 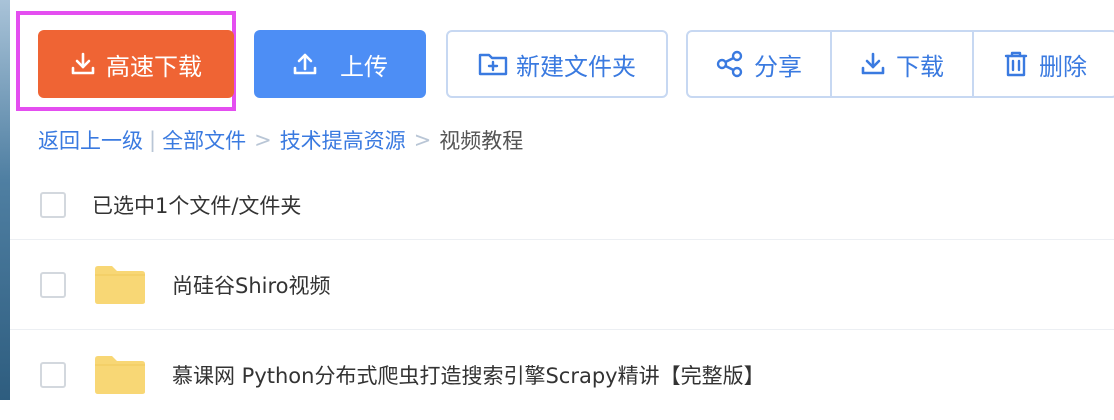 What do you see at coordinates (1016, 64) in the screenshot?
I see `trash-icon` at bounding box center [1016, 64].